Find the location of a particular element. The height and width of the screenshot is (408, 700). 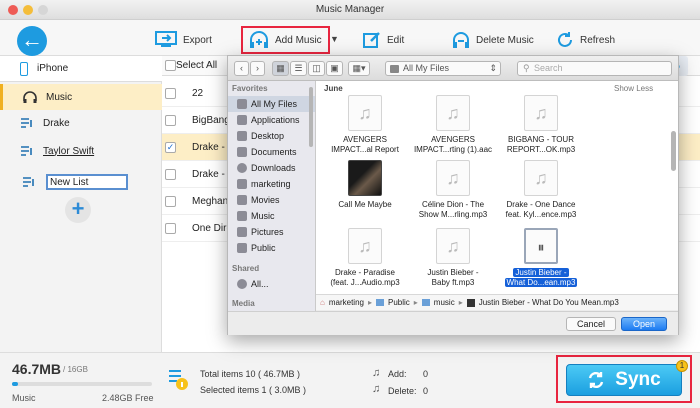

file-tile-selected: ⏸ Justin Bieber - What Do...ean.mp3 is located at coordinates (541, 258).